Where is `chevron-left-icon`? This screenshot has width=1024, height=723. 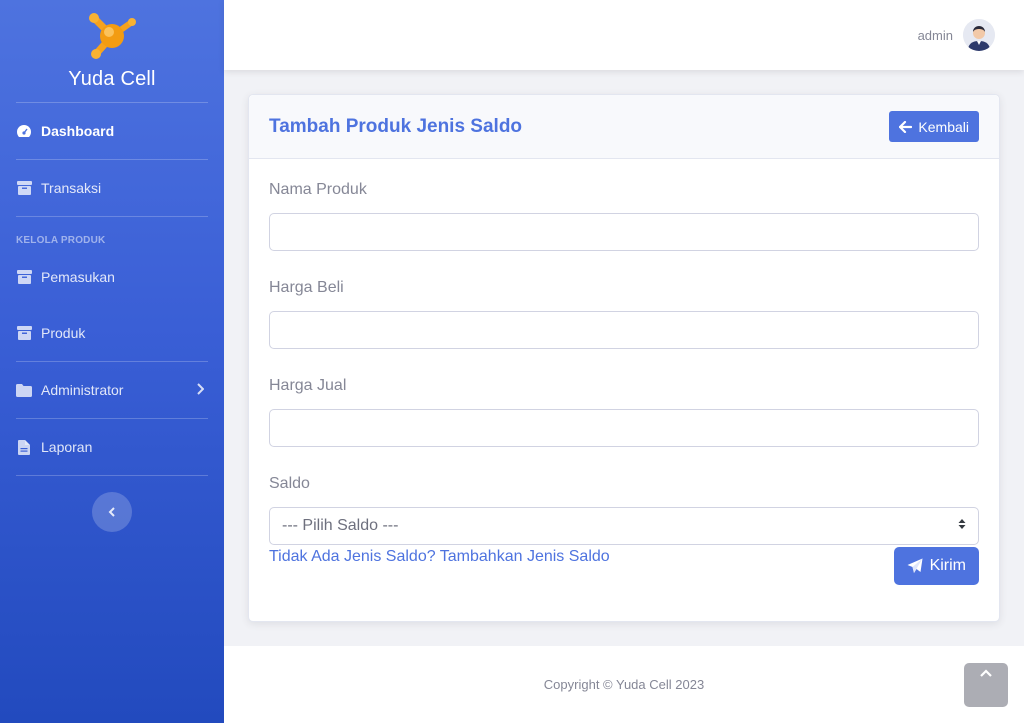
chevron-left-icon is located at coordinates (111, 512).